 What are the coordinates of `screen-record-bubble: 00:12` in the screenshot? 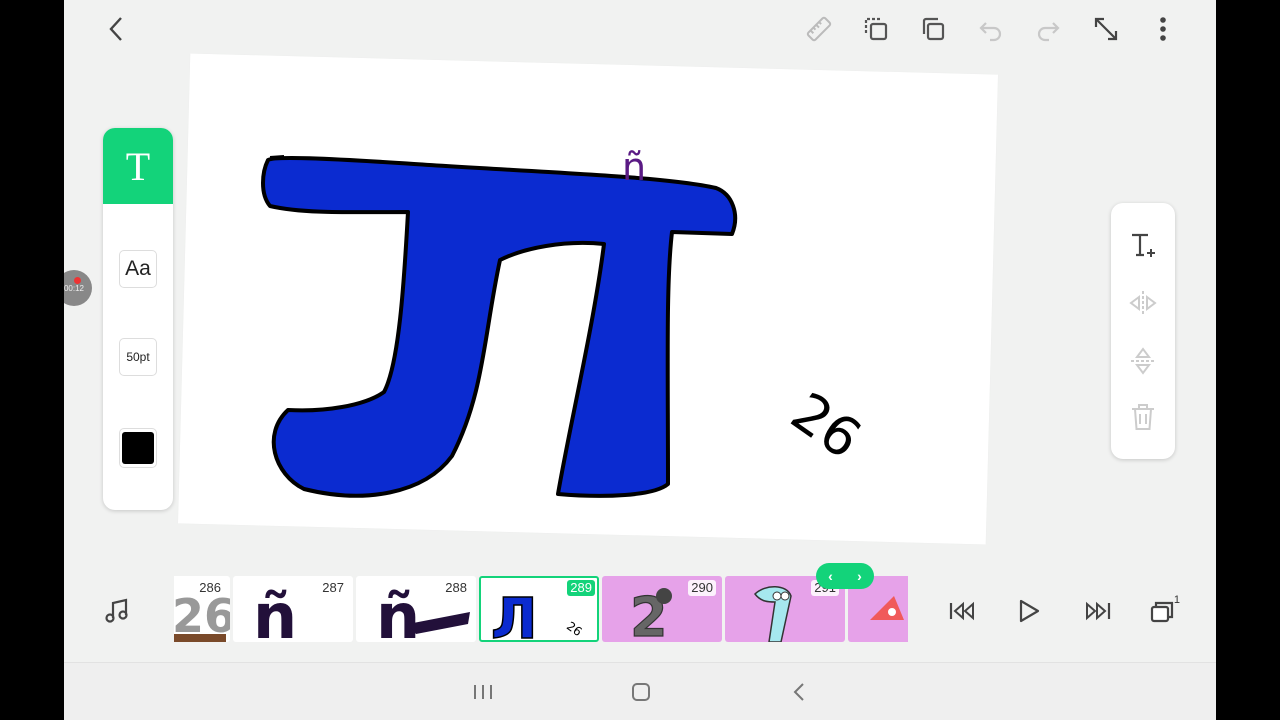 It's located at (78, 288).